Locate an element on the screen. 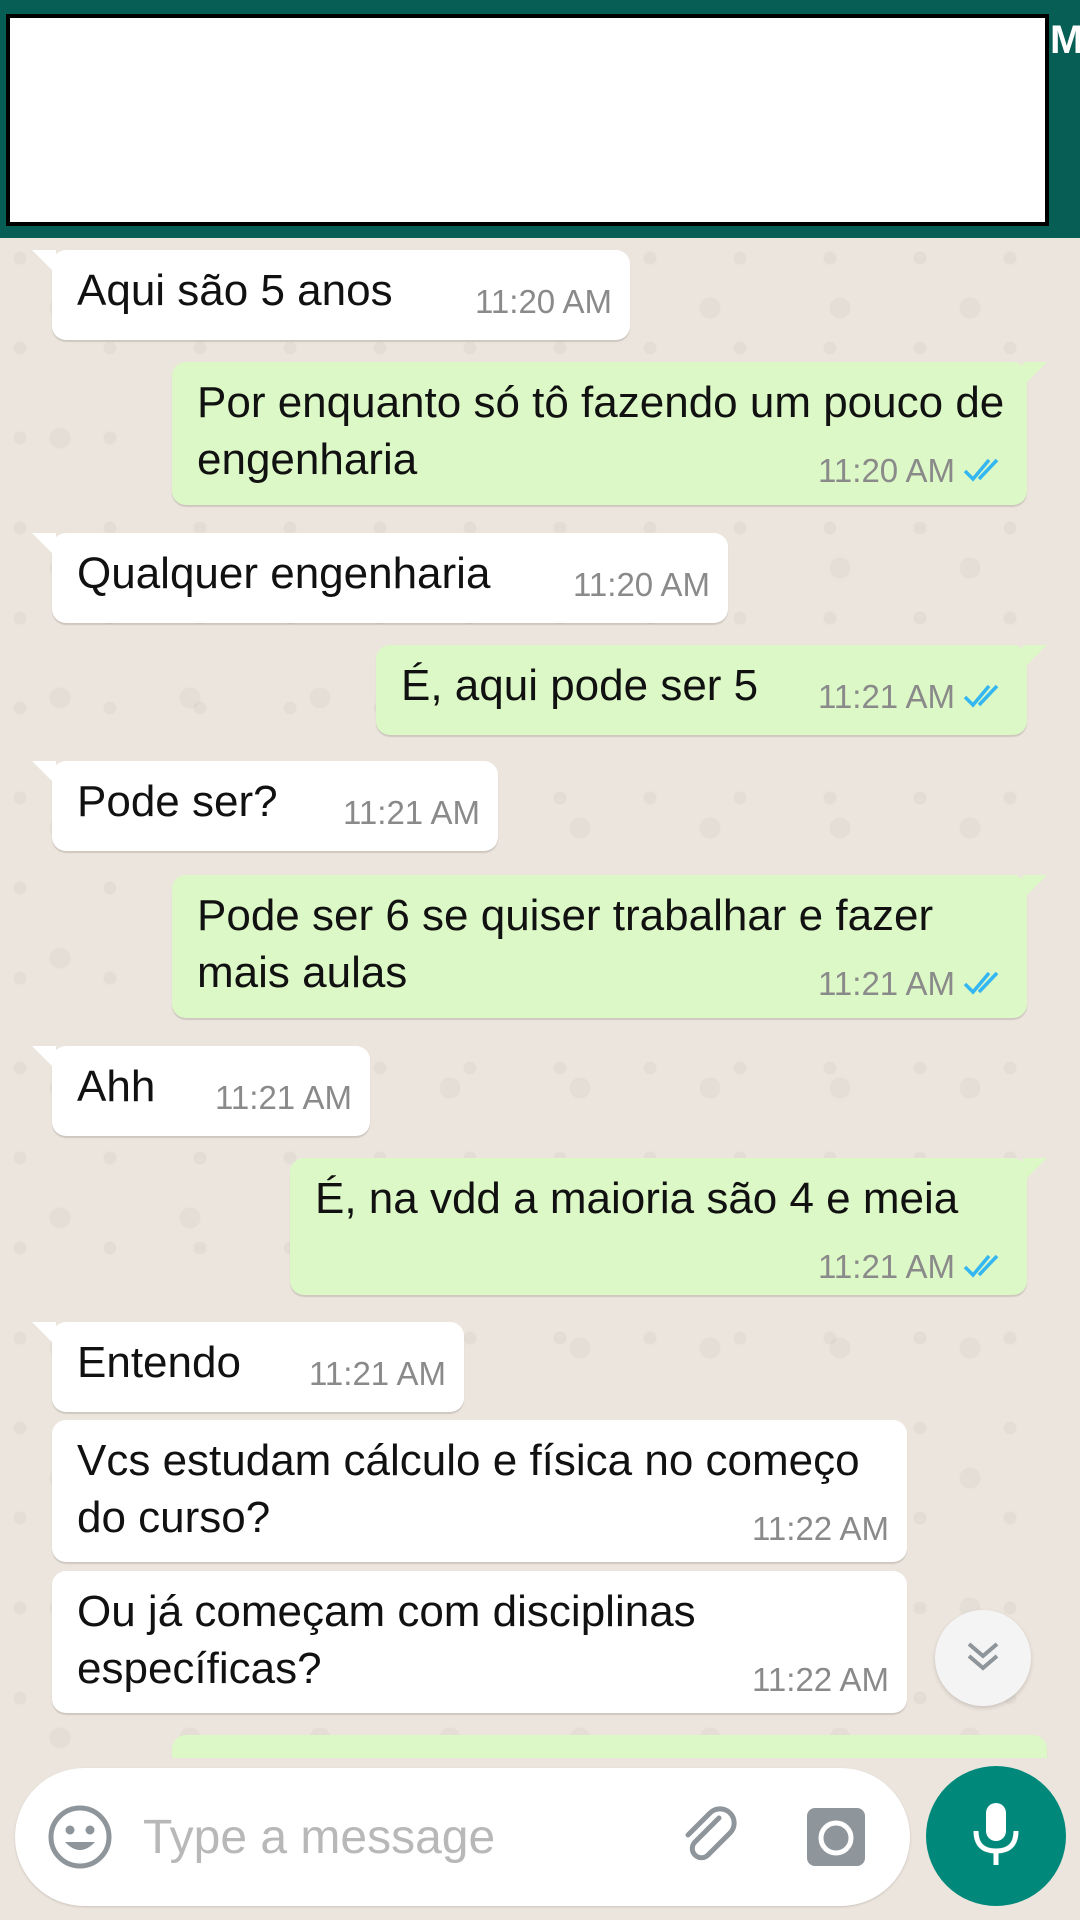 Image resolution: width=1080 pixels, height=1920 pixels. camera-icon is located at coordinates (836, 1839).